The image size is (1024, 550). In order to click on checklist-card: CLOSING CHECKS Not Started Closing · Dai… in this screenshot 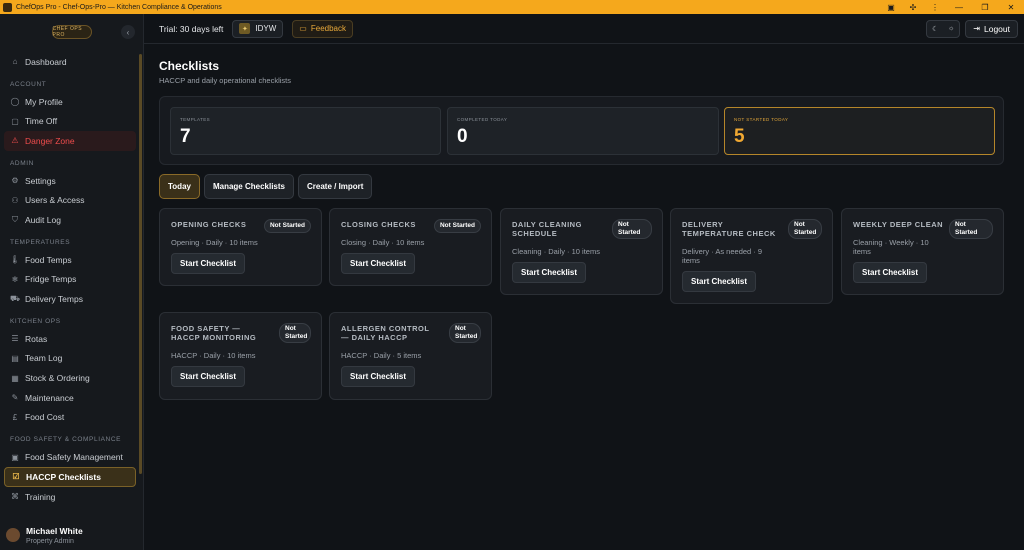, I will do `click(410, 247)`.